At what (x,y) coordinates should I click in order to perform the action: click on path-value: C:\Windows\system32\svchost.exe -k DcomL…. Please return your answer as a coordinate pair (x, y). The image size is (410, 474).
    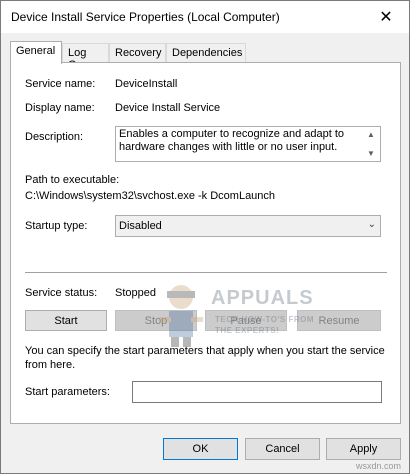
    Looking at the image, I should click on (150, 196).